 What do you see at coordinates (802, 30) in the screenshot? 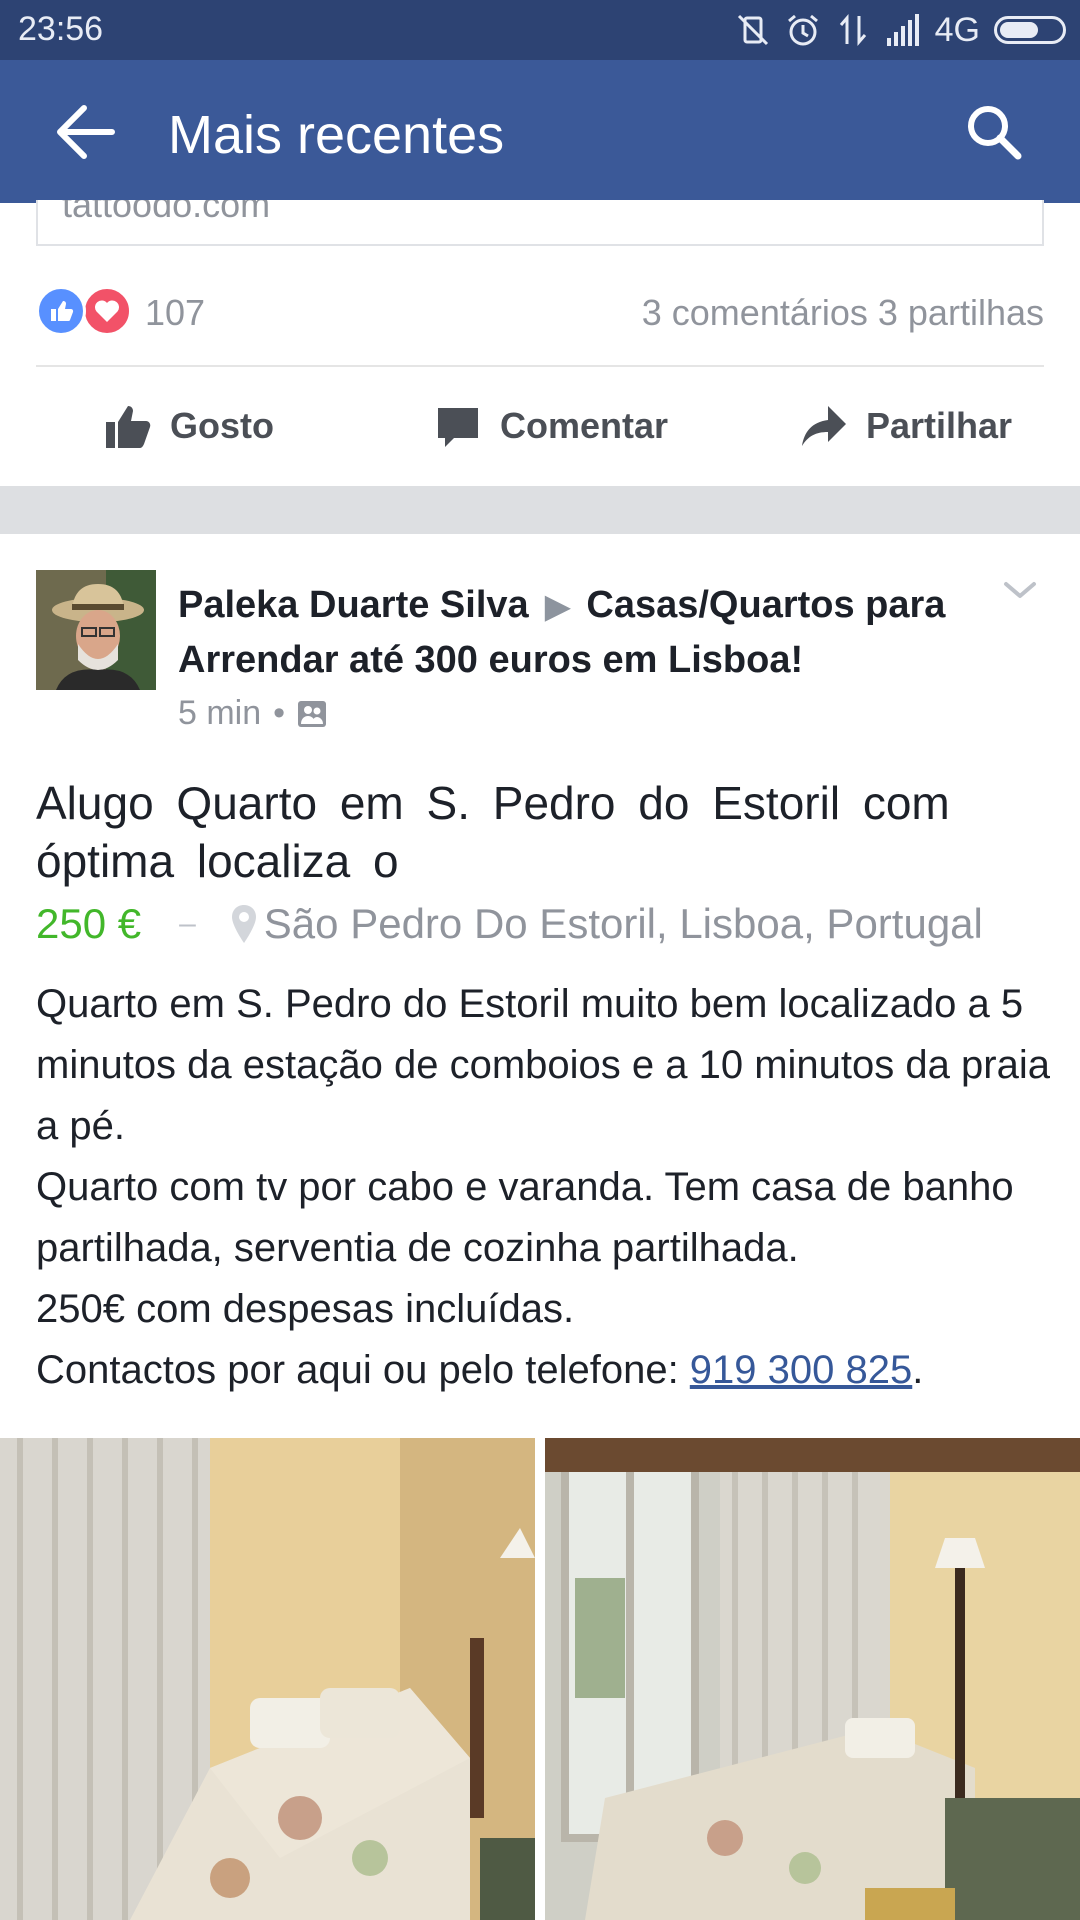
I see `alarm-icon` at bounding box center [802, 30].